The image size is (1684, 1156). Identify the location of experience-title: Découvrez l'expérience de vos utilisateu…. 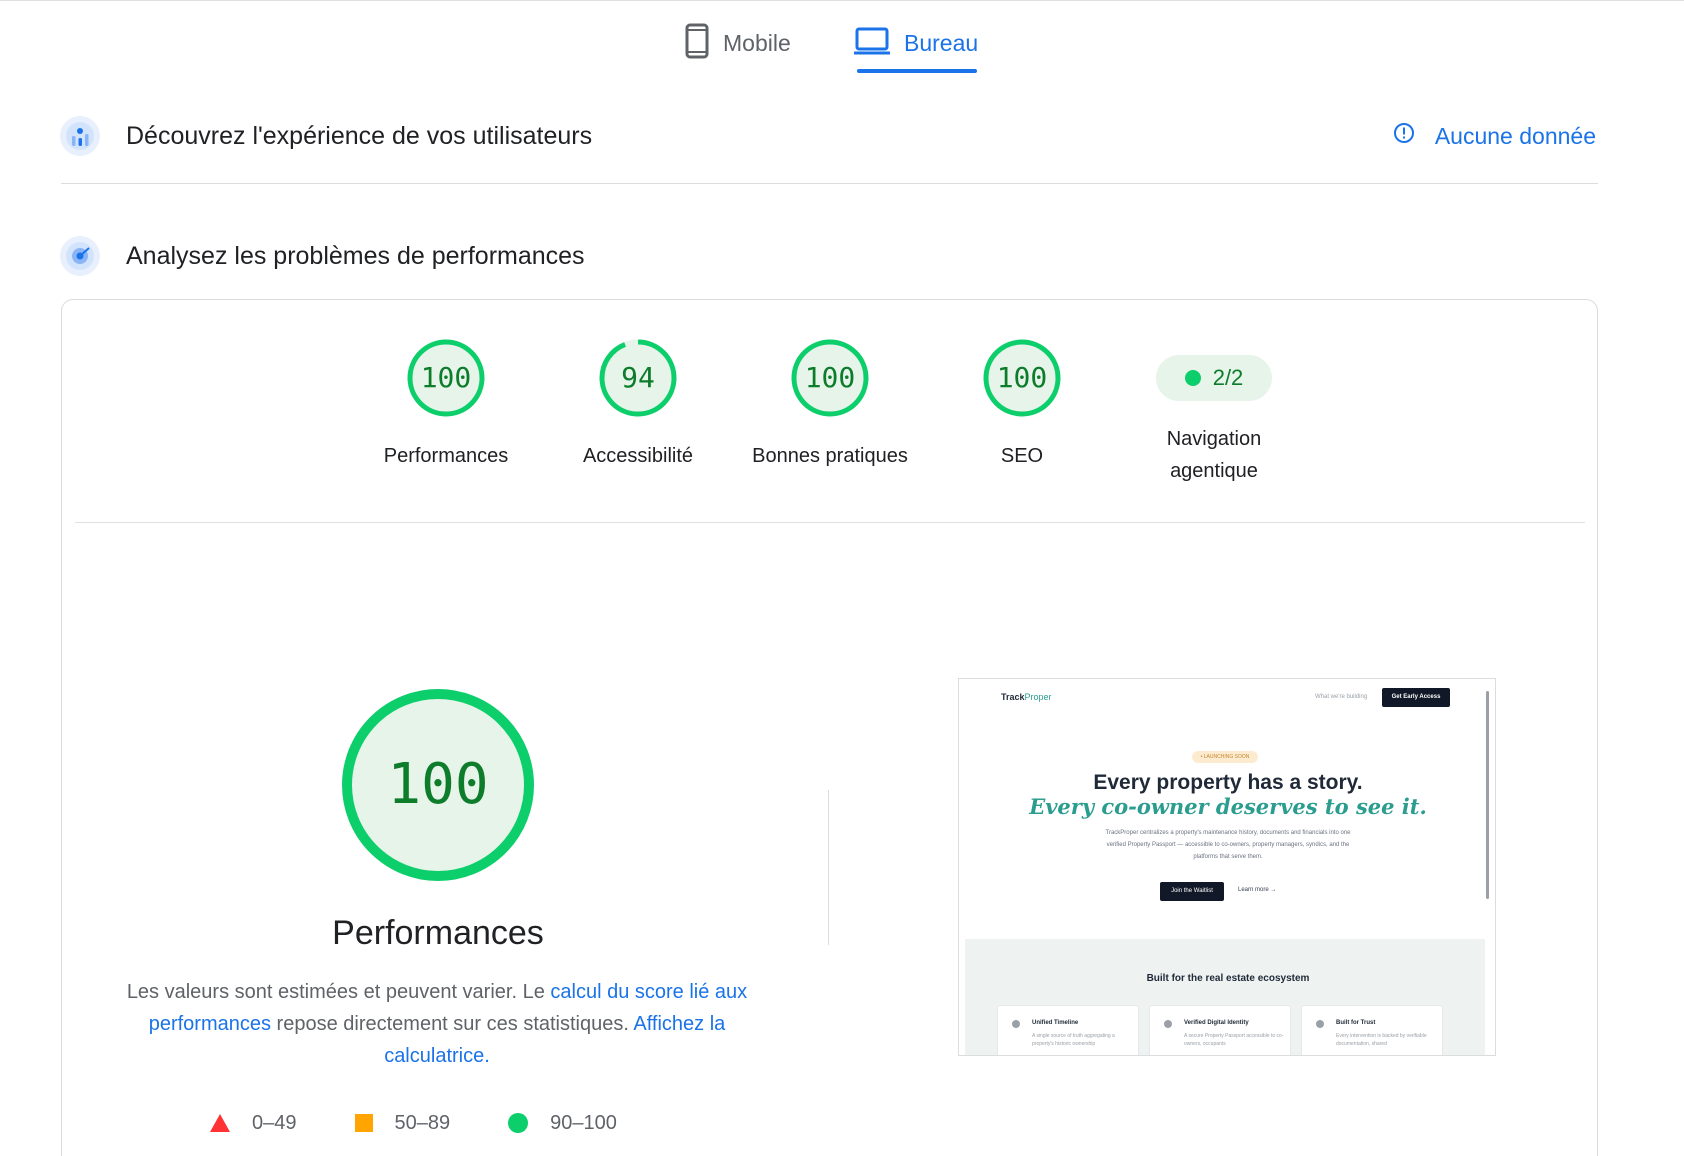
(359, 135).